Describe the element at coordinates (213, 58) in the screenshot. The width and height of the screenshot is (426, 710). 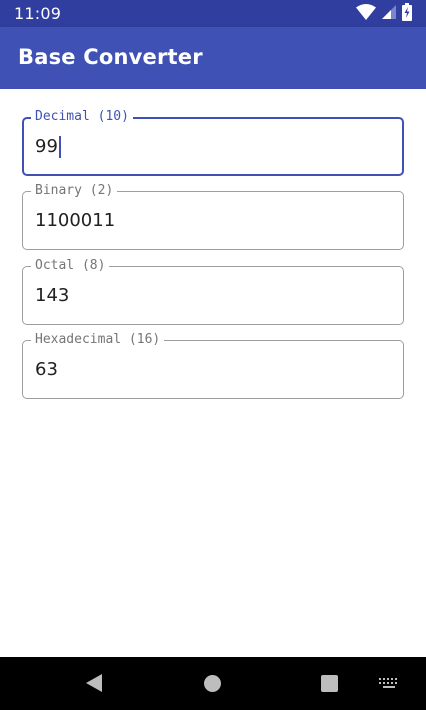
I see `app-bar: Base Converter` at that location.